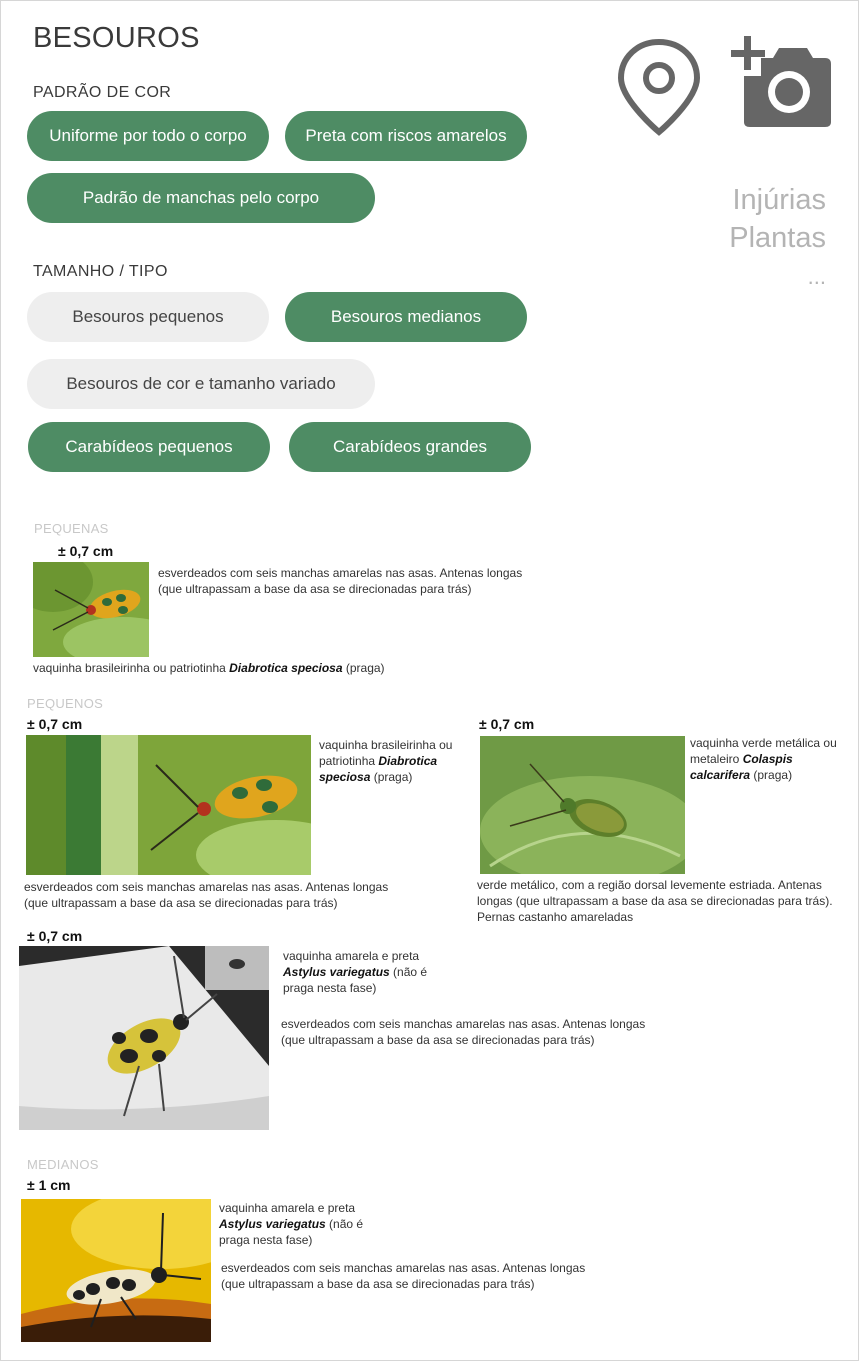  Describe the element at coordinates (201, 384) in the screenshot. I see `chip-cor-tamanho-variado: Besouros de cor e tamanho variado` at that location.